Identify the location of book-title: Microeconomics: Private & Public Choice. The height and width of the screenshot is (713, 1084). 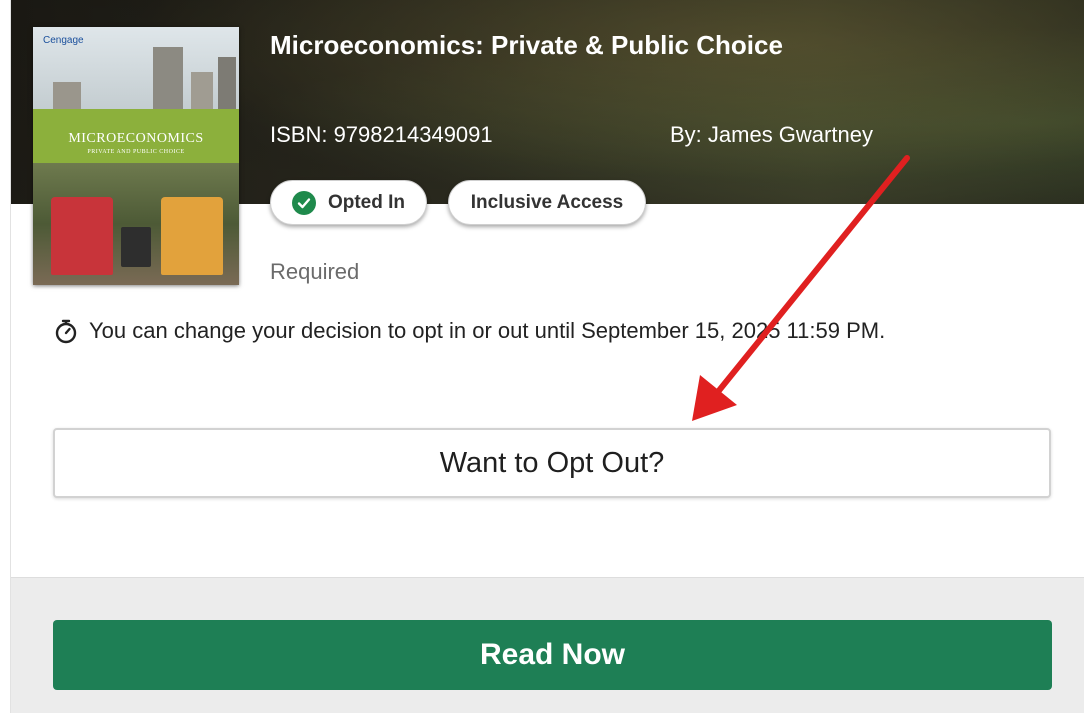
(526, 45).